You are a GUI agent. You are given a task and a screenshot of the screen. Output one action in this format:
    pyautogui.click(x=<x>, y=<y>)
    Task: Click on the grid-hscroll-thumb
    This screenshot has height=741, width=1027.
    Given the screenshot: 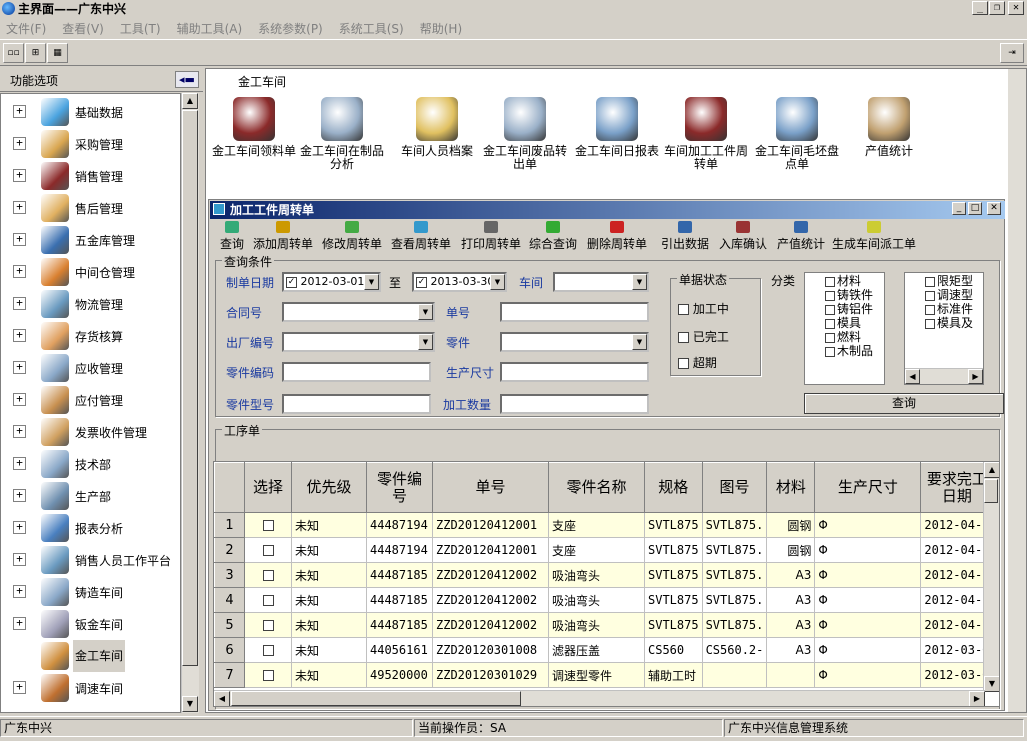 What is the action you would take?
    pyautogui.click(x=376, y=698)
    